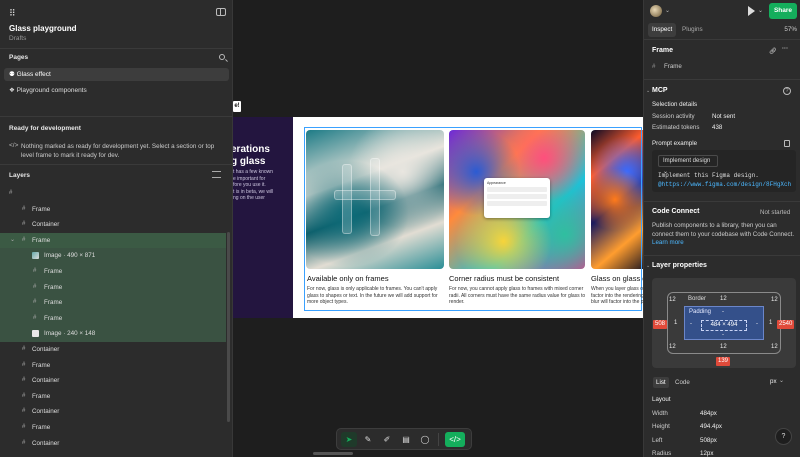 This screenshot has width=800, height=457. What do you see at coordinates (12, 13) in the screenshot?
I see `main-menu-icon: ⠿` at bounding box center [12, 13].